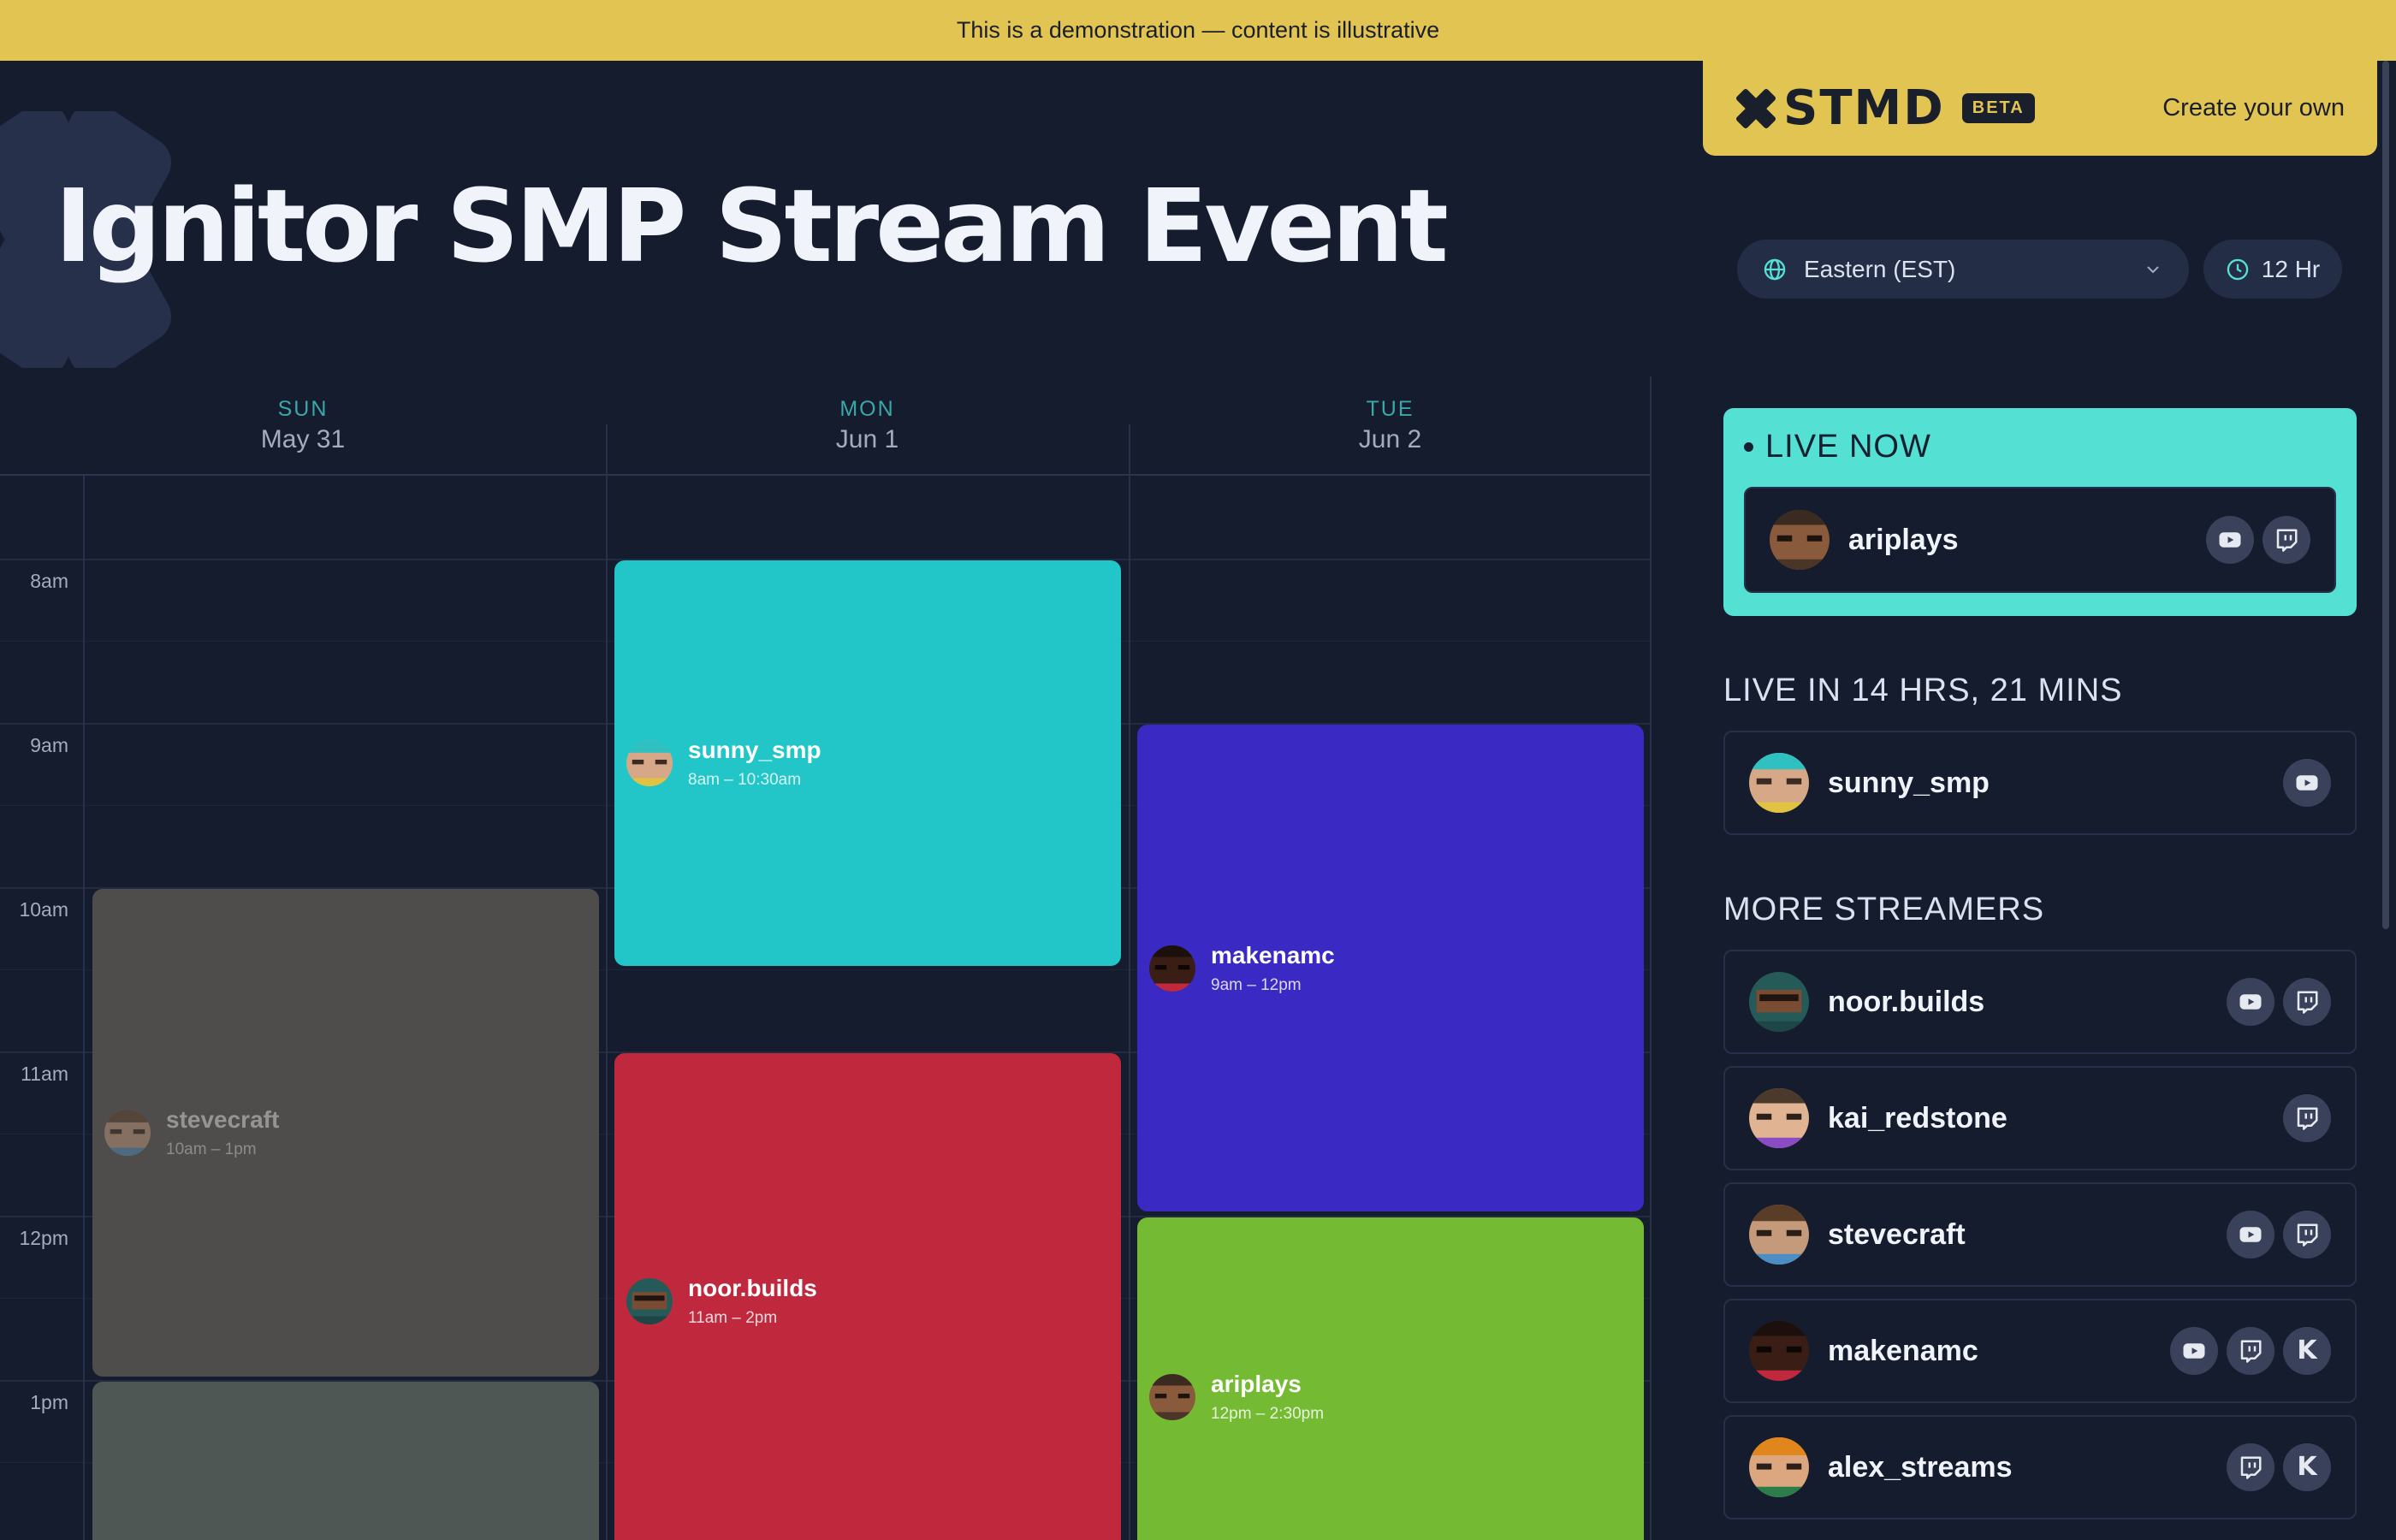 The image size is (2396, 1540). What do you see at coordinates (2272, 269) in the screenshot?
I see `clock-format-toggle: 12 Hr` at bounding box center [2272, 269].